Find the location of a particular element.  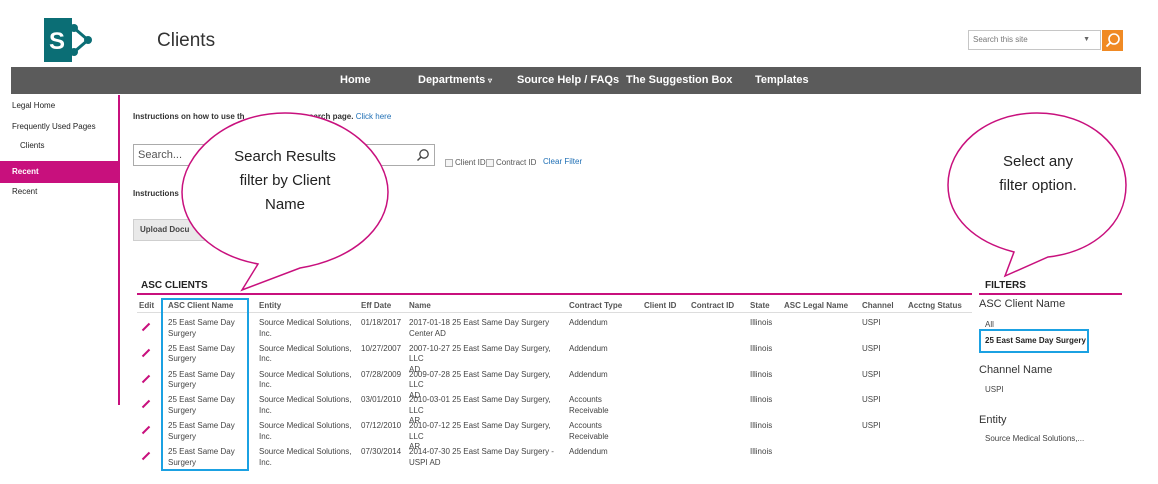

cell-eff-date: 07/28/2009 is located at coordinates (381, 374).